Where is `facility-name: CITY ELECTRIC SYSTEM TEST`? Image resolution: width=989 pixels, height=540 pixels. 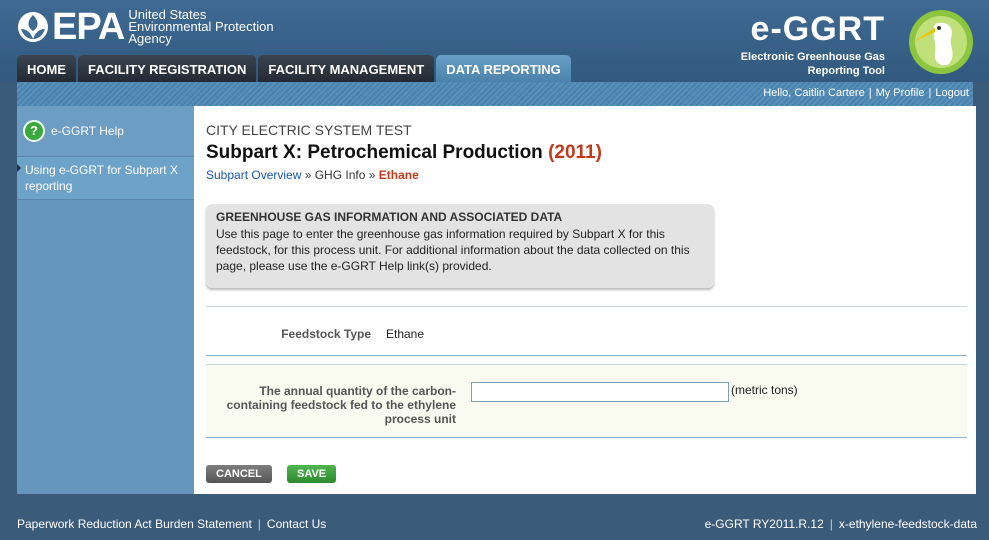
facility-name: CITY ELECTRIC SYSTEM TEST is located at coordinates (309, 130).